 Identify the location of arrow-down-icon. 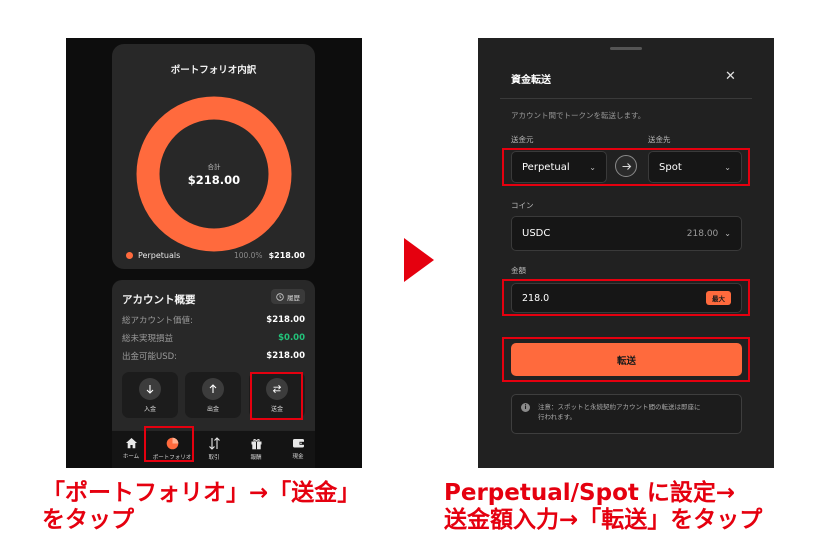
(150, 389).